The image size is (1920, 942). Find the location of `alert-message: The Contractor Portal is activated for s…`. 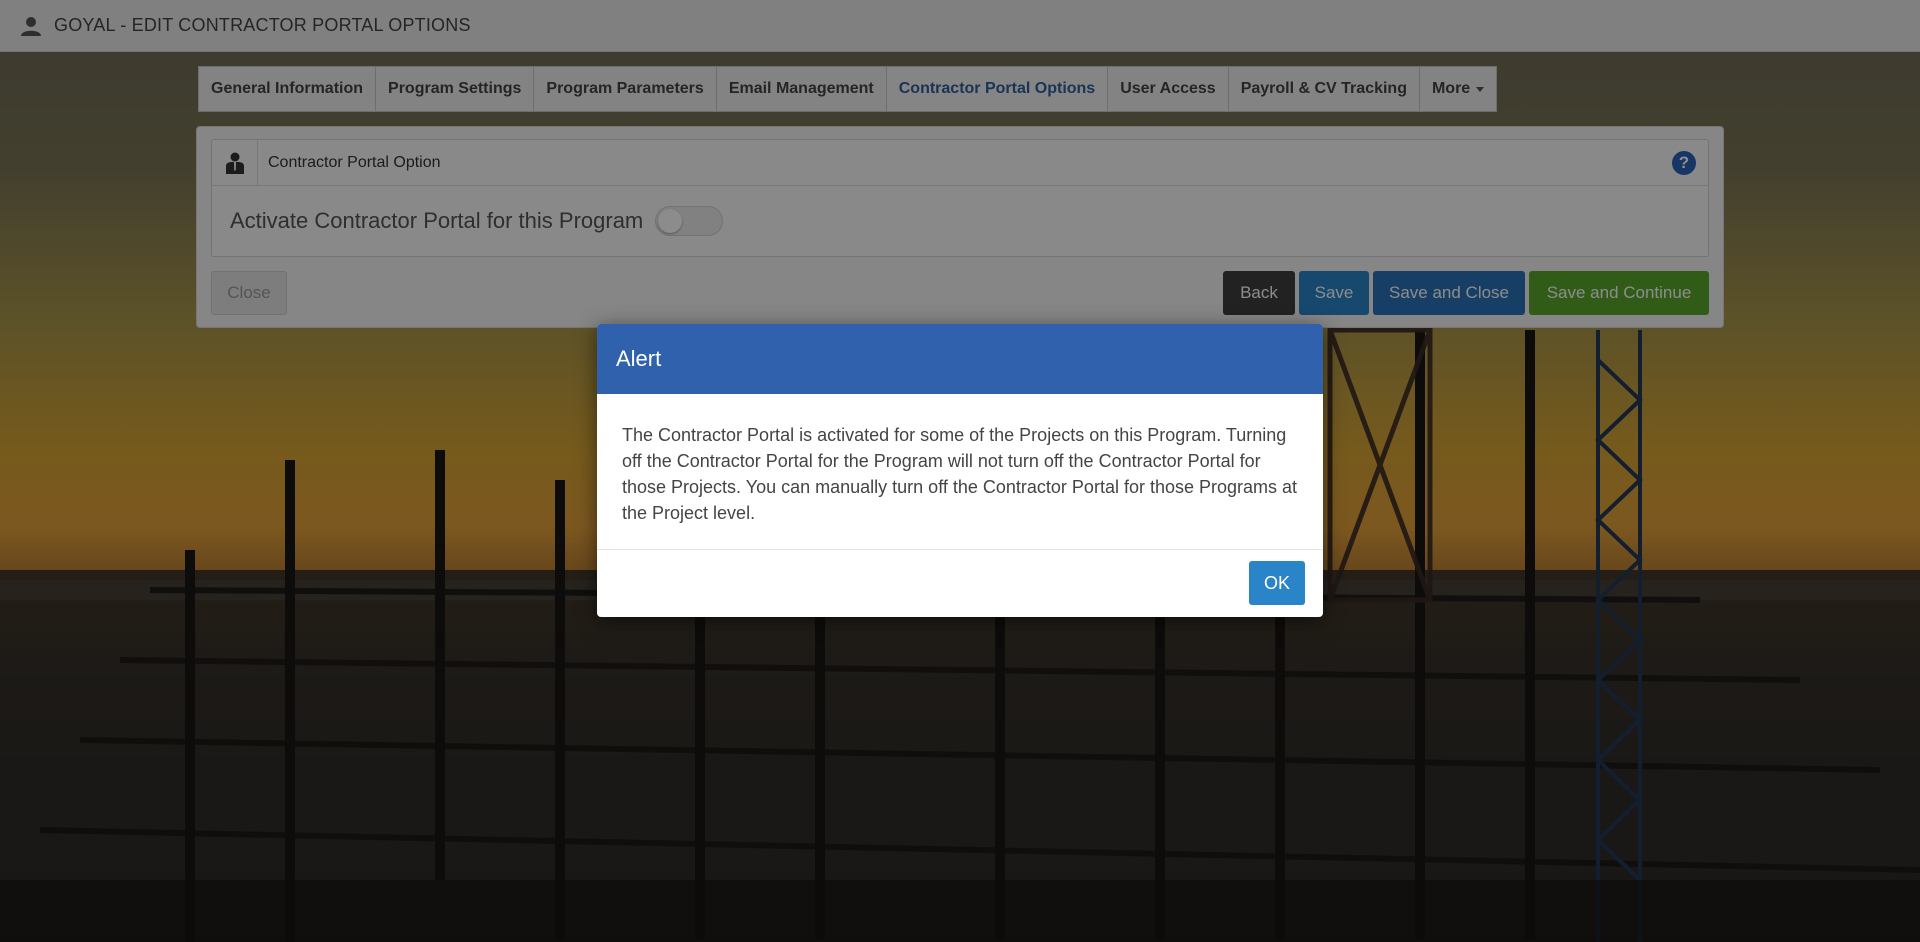

alert-message: The Contractor Portal is activated for s… is located at coordinates (960, 472).